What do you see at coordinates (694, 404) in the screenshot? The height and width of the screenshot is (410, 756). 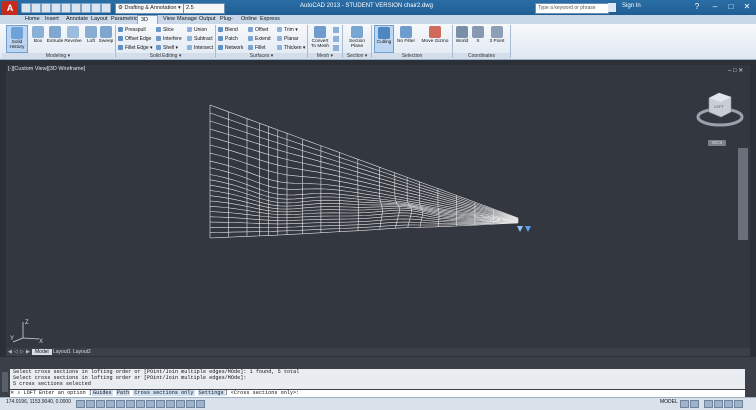 I see `quick-view-drawings-icon` at bounding box center [694, 404].